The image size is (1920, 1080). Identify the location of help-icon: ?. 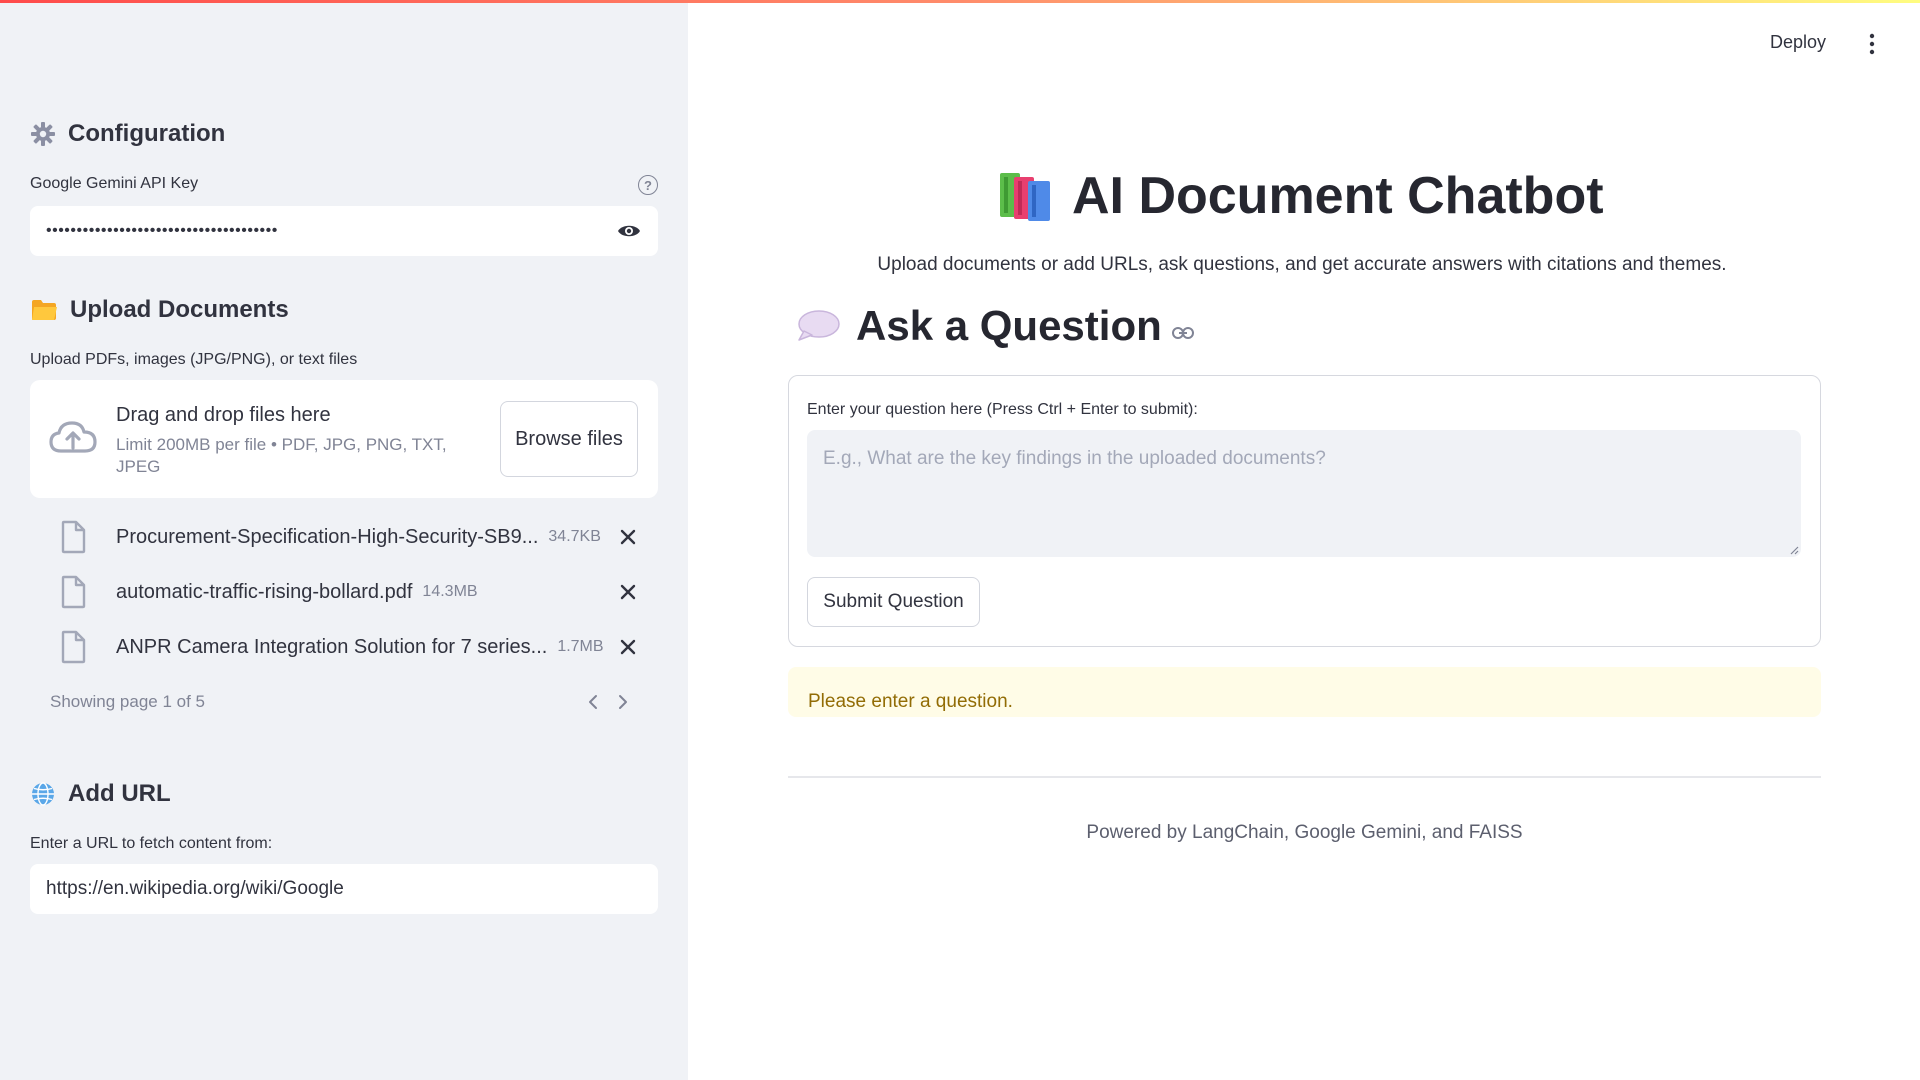
(648, 185).